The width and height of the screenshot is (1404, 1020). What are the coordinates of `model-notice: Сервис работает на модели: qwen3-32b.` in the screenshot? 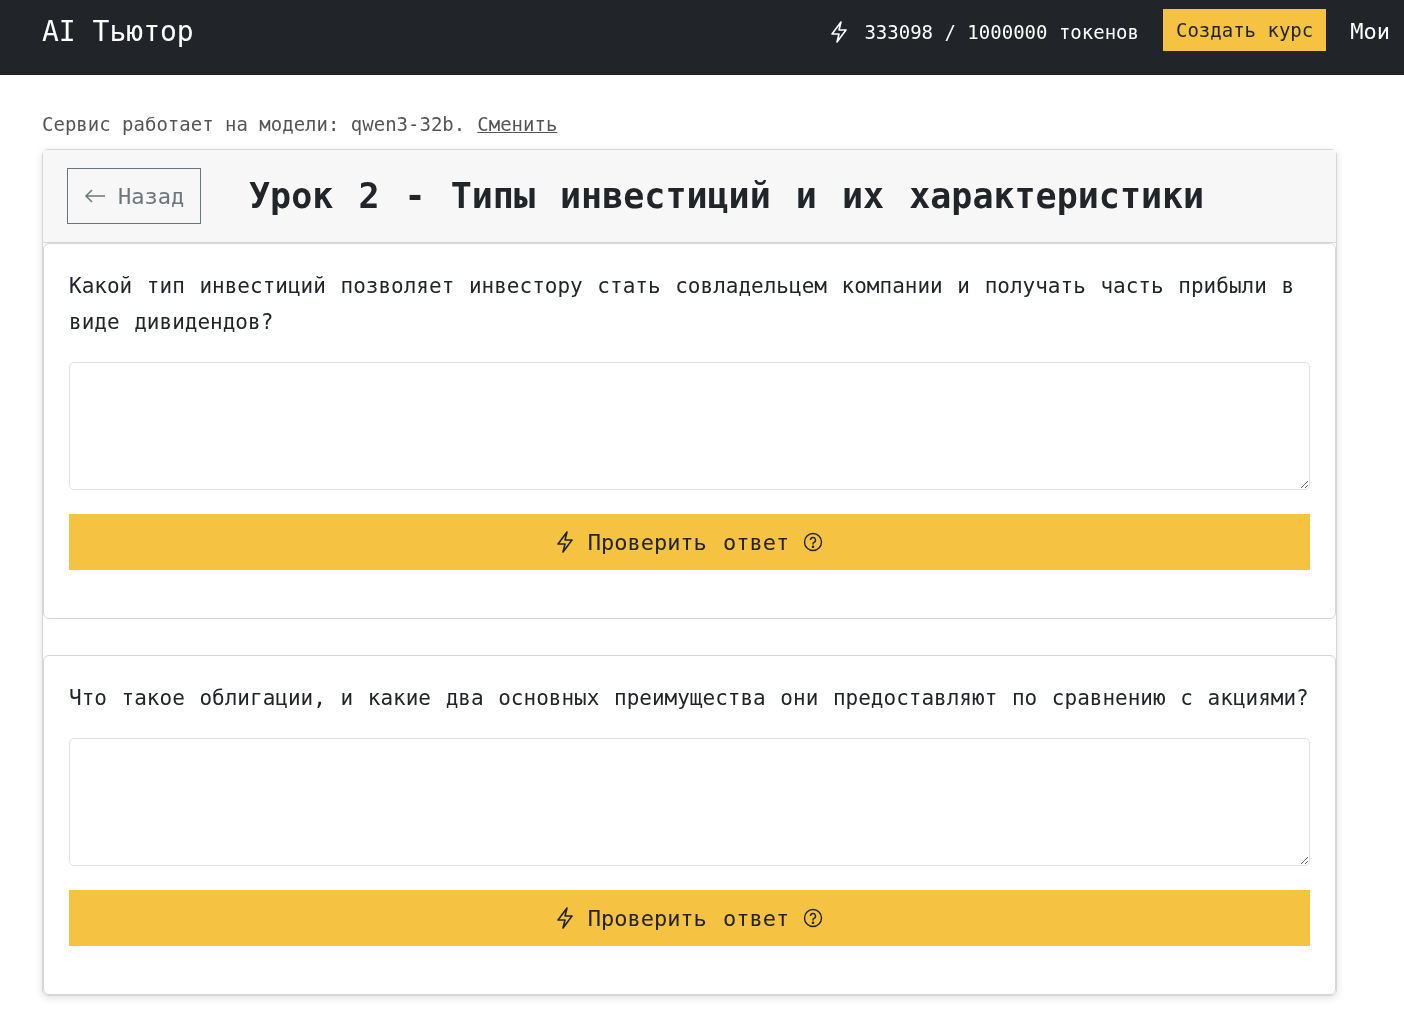 It's located at (254, 124).